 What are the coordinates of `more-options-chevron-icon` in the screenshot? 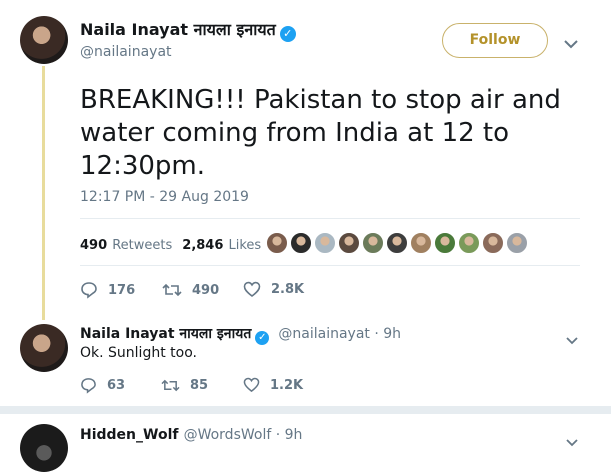 It's located at (571, 43).